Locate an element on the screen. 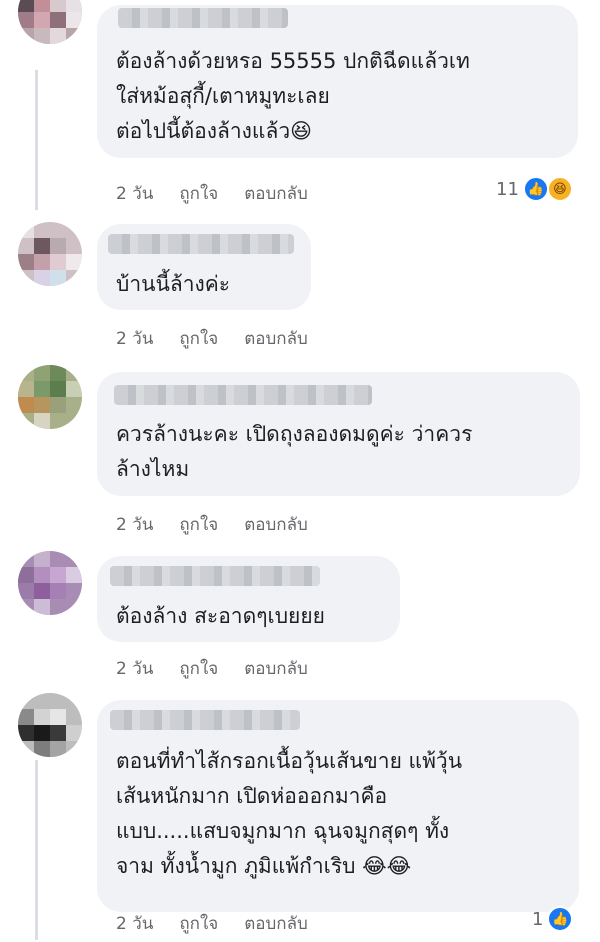 The height and width of the screenshot is (942, 600). comment-text: บ้านนี้ล้างค่ะ is located at coordinates (173, 284).